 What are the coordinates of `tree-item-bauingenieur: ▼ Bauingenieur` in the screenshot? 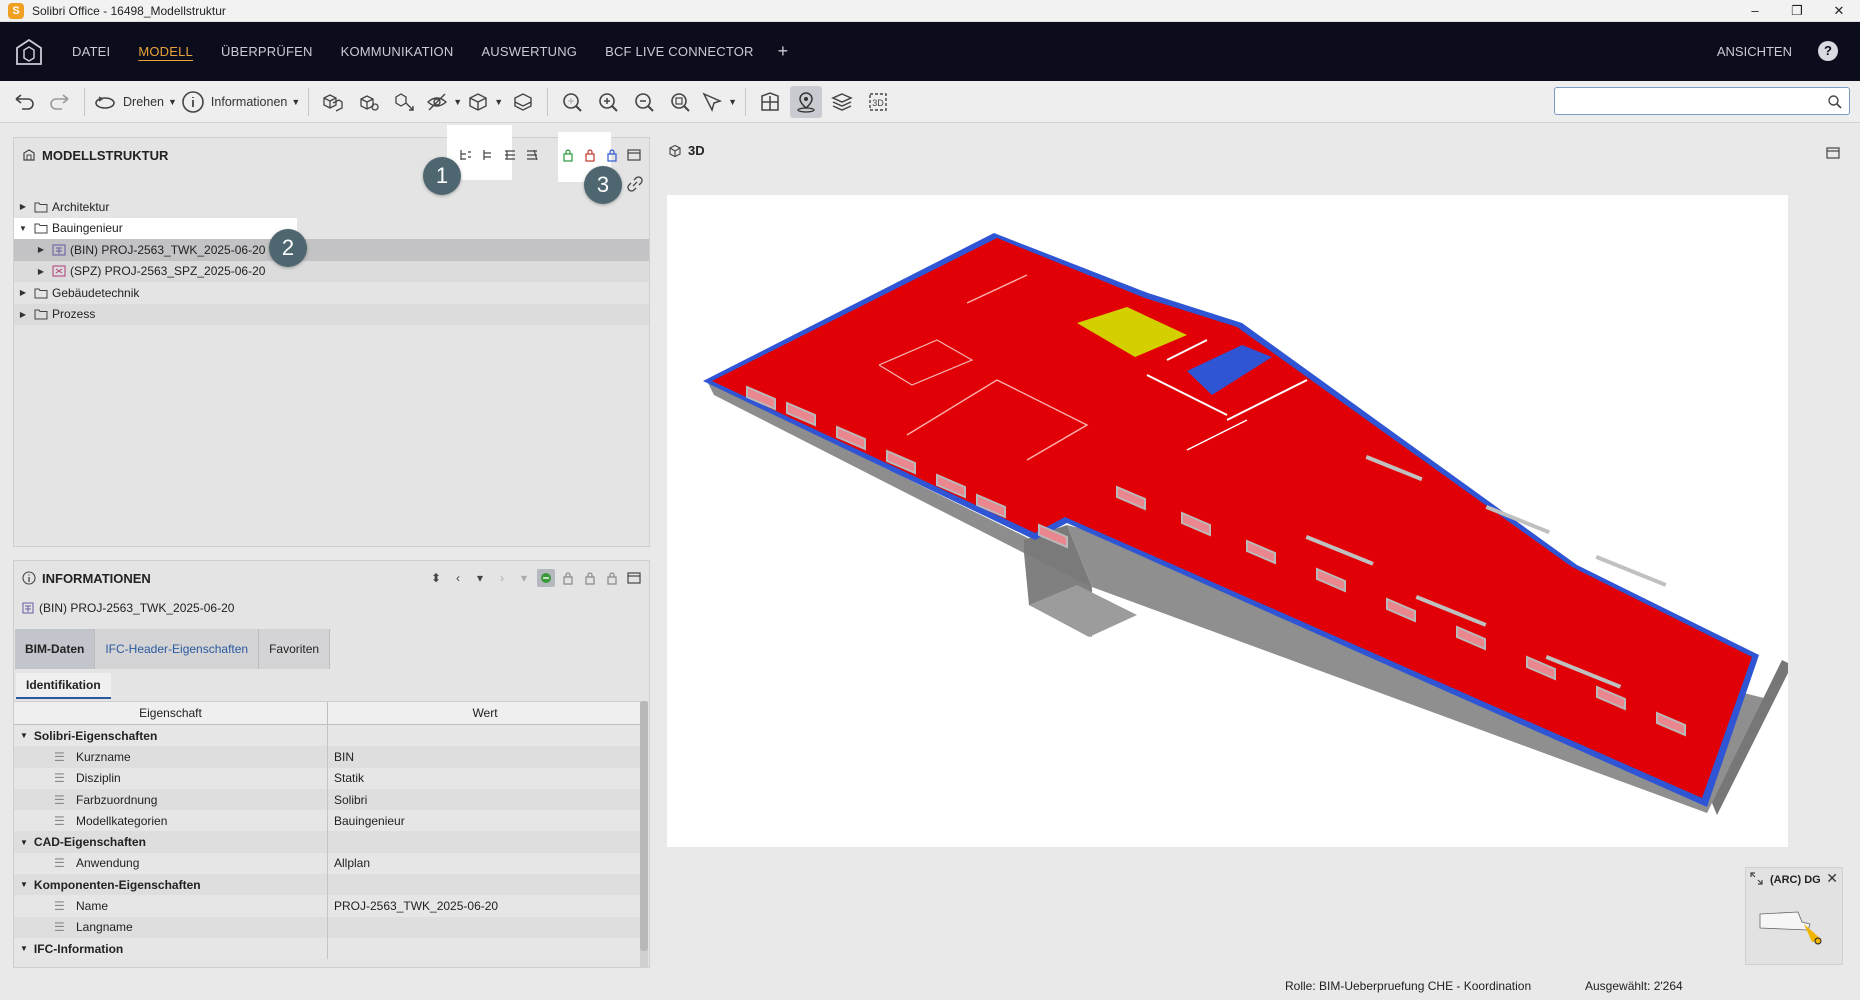 It's located at (155, 228).